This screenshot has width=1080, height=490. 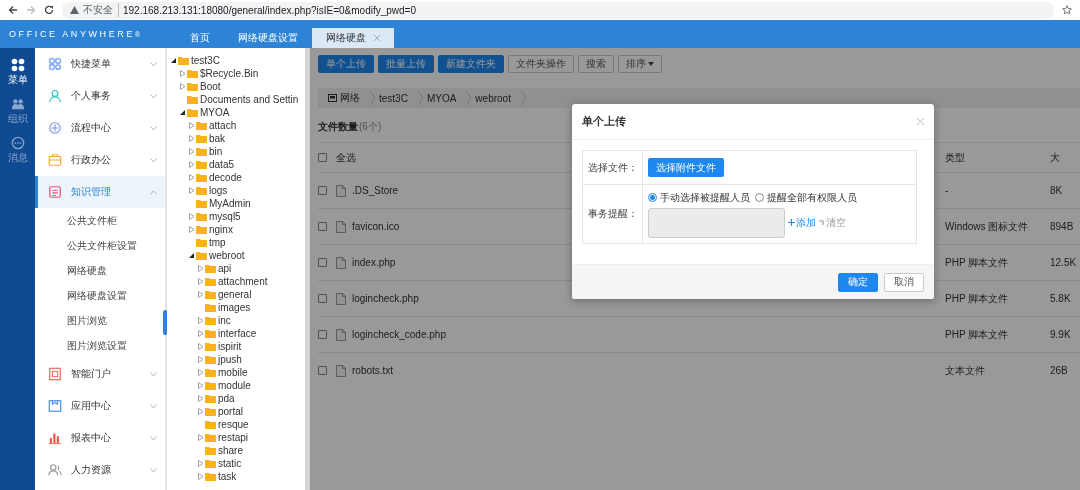 I want to click on folder-name: Documents and Settin, so click(x=249, y=99).